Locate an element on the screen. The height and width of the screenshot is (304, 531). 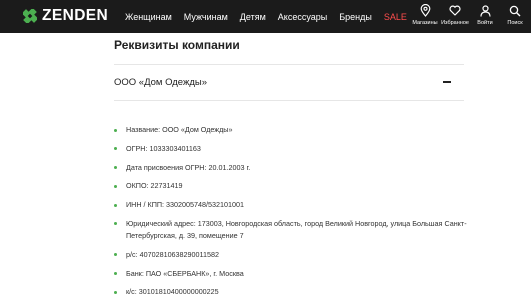
detail-ogrn-date: Дата присвоения ОГРН: 20.01.2003 г. is located at coordinates (294, 168).